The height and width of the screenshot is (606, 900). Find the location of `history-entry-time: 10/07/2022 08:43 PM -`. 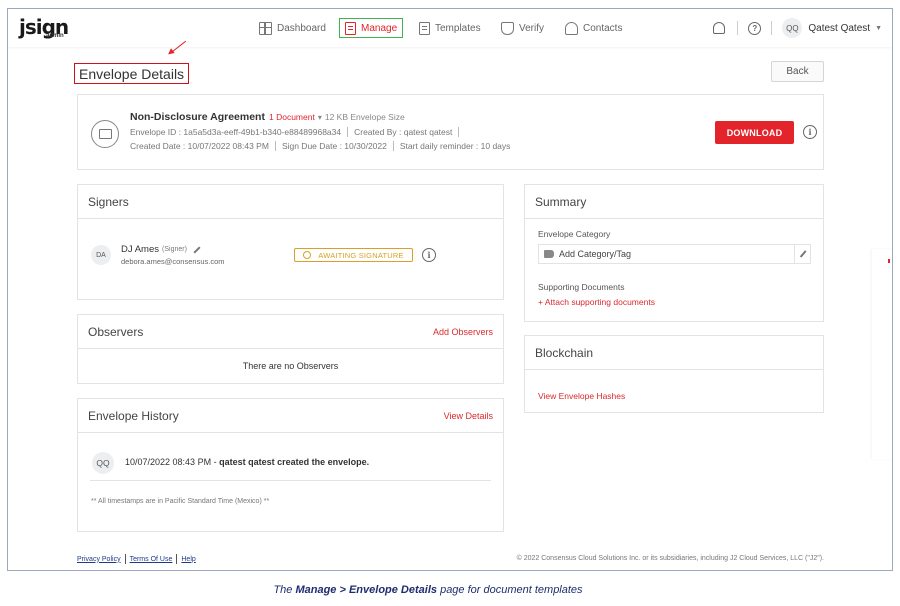

history-entry-time: 10/07/2022 08:43 PM - is located at coordinates (171, 462).